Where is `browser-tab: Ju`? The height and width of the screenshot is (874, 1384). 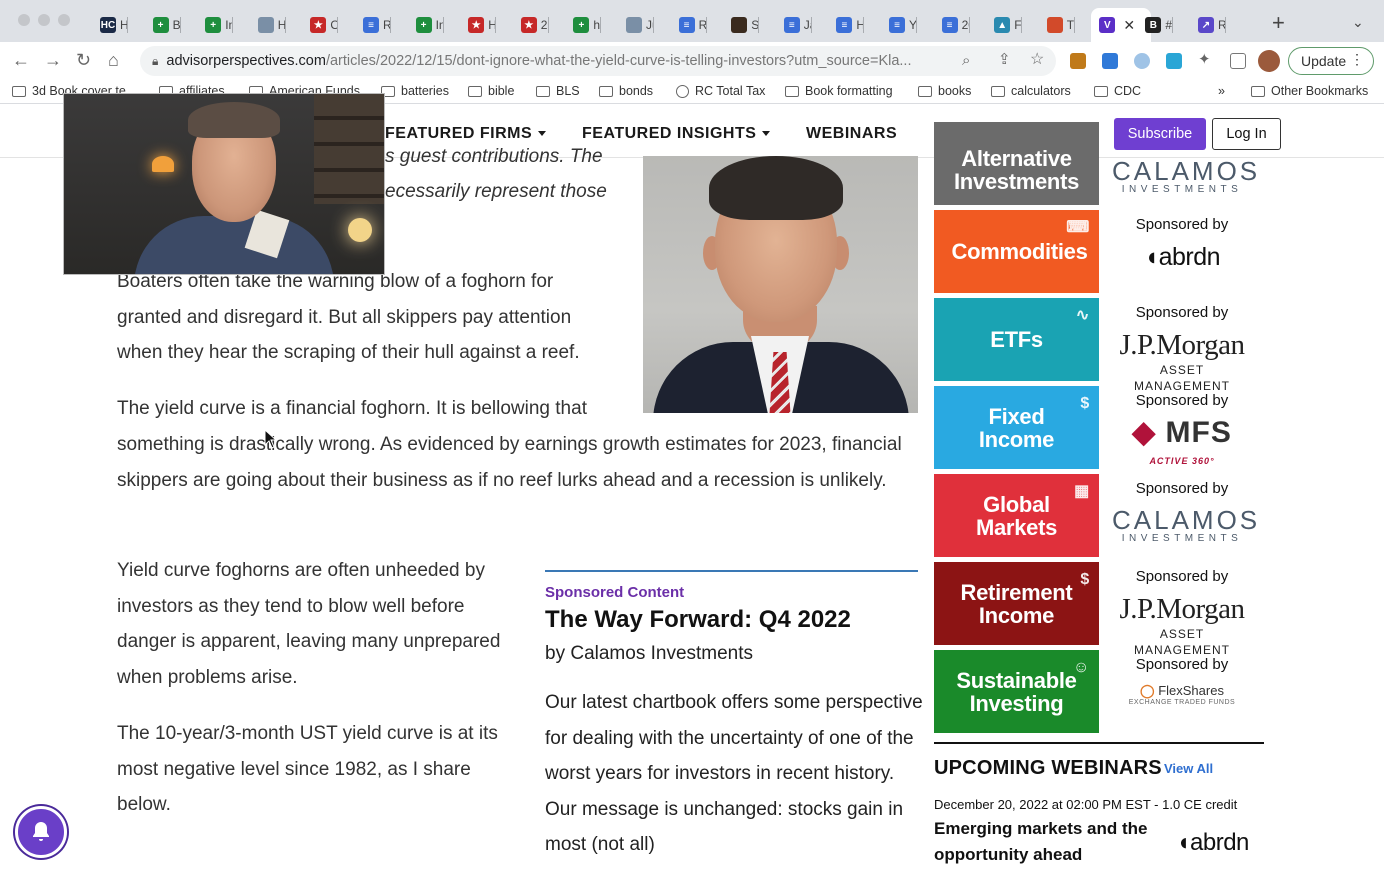 browser-tab: Ju is located at coordinates (636, 25).